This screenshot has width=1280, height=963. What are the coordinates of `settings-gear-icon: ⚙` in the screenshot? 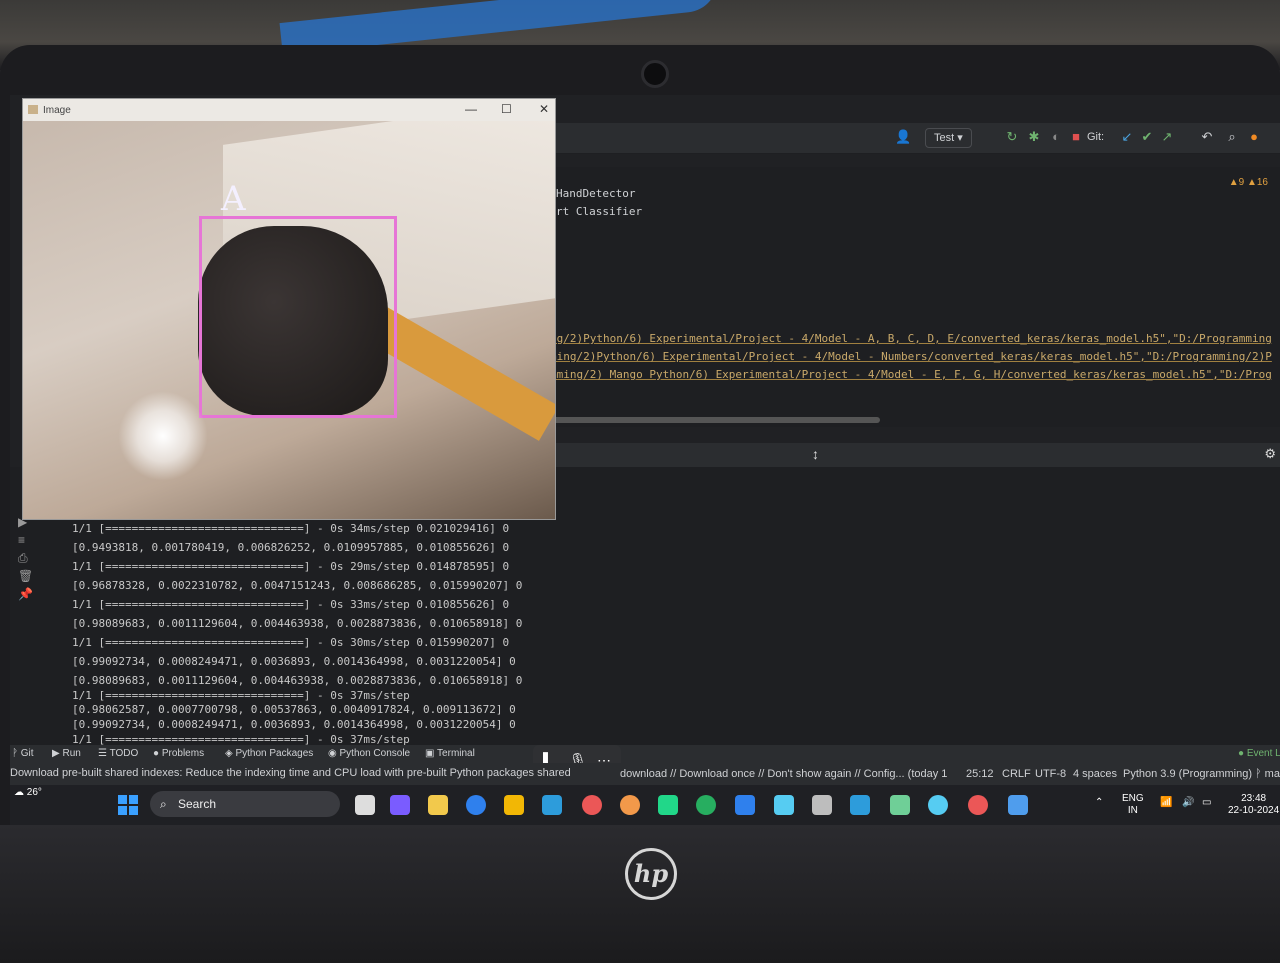 It's located at (1270, 454).